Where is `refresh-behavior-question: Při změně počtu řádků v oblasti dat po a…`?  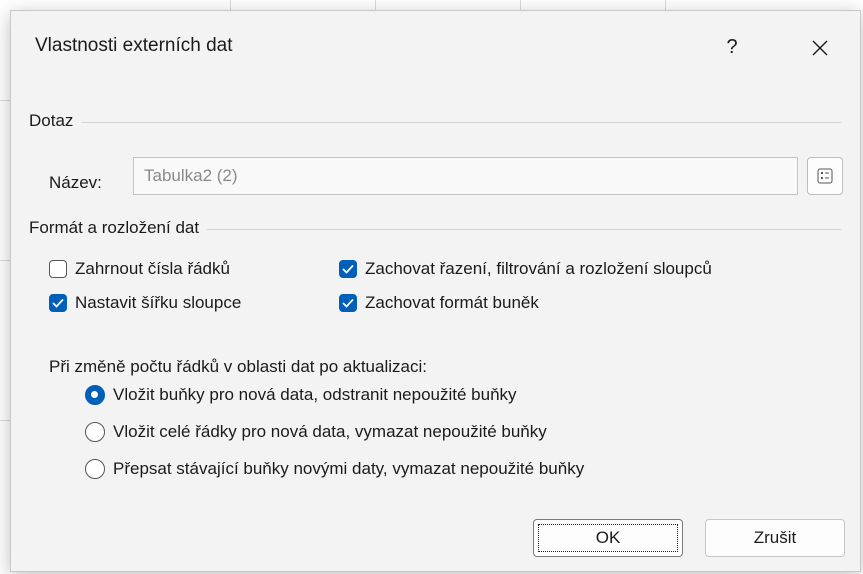
refresh-behavior-question: Při změně počtu řádků v oblasti dat po a… is located at coordinates (238, 366).